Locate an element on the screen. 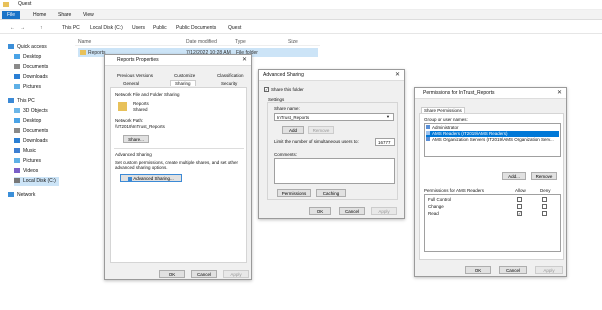 Image resolution: width=602 pixels, height=310 pixels. nav-documents: Documents is located at coordinates (31, 67).